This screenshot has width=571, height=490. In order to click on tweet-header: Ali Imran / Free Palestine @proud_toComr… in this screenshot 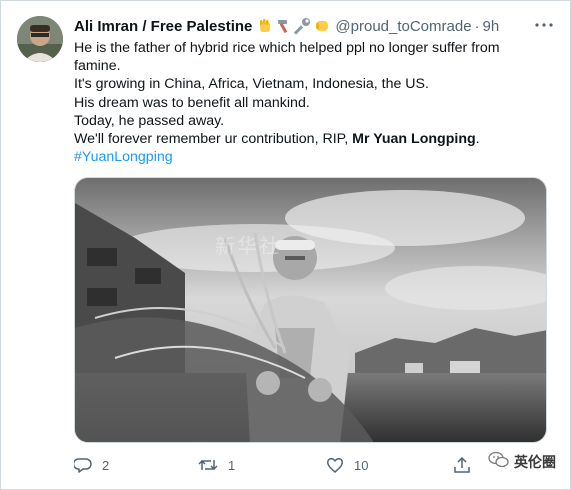, I will do `click(312, 26)`.